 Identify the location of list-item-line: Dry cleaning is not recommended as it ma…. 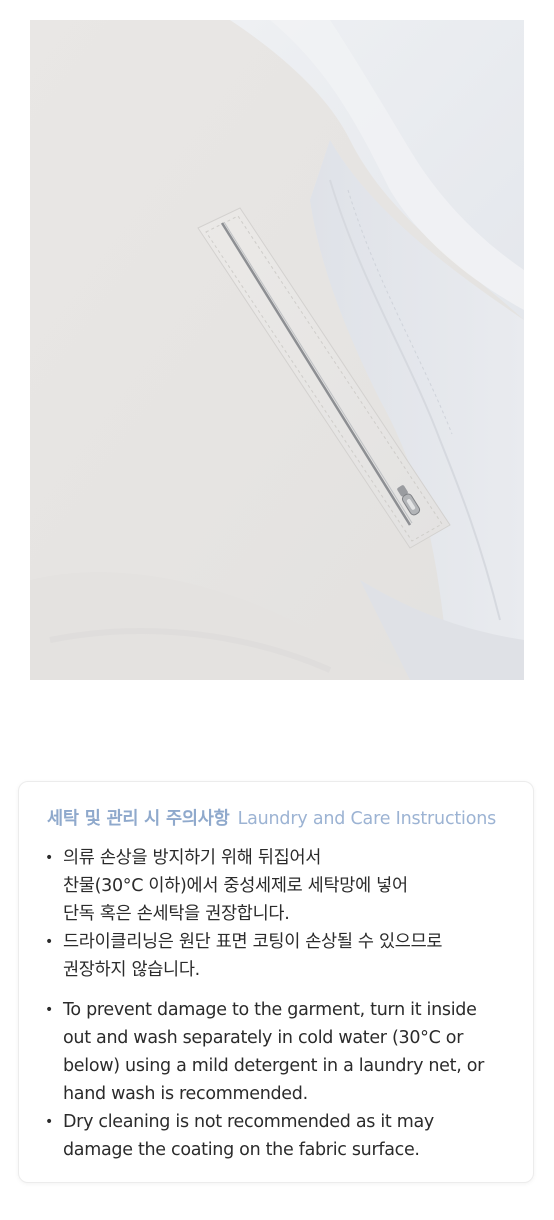
(248, 1122).